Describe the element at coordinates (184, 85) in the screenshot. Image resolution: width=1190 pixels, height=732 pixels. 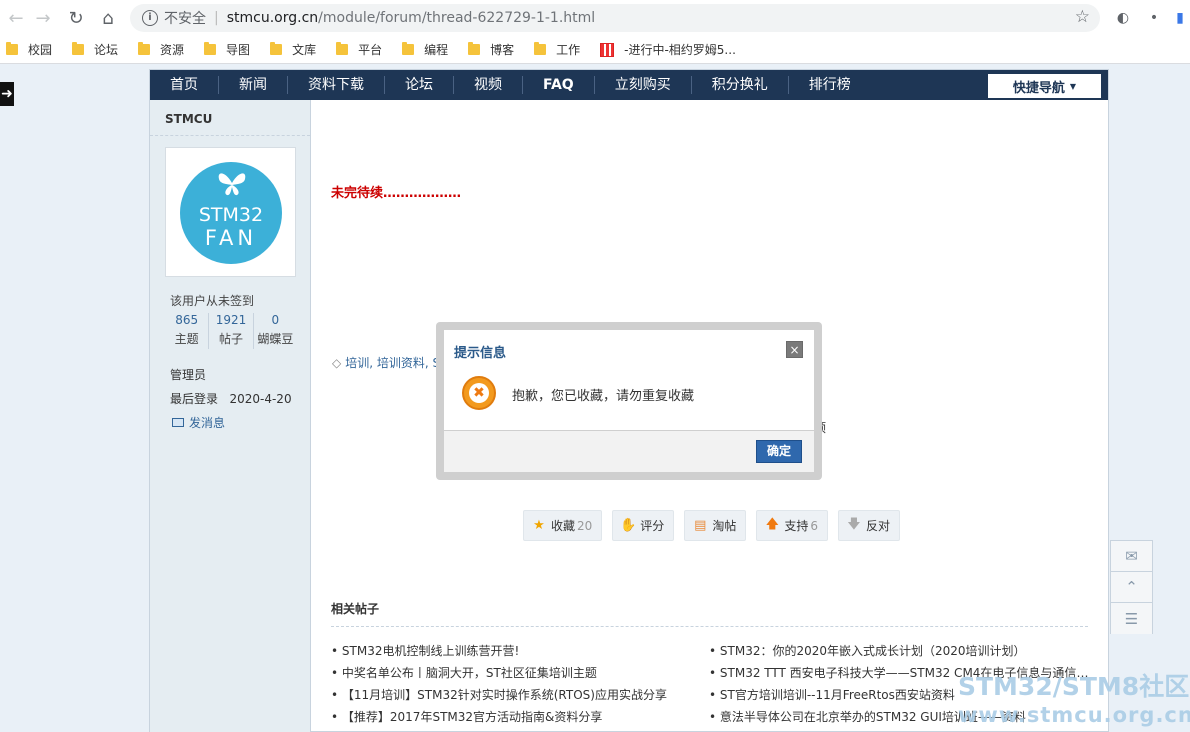
I see `nav-home: 首页` at that location.